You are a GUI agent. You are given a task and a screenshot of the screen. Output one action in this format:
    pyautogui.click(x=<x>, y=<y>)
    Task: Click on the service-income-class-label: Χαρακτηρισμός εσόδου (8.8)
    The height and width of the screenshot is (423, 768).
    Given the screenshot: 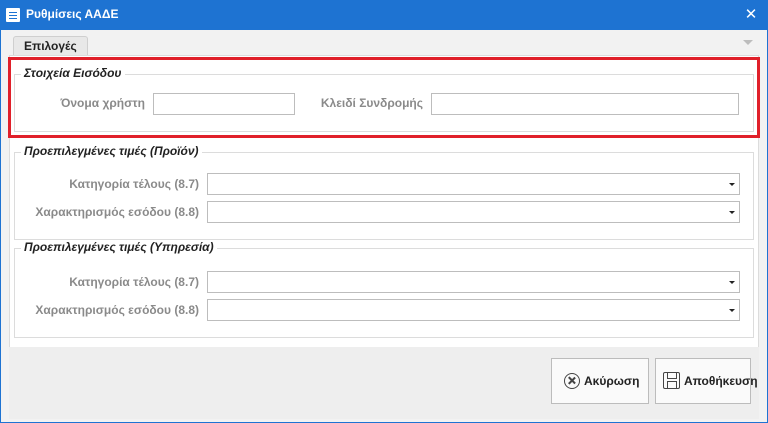 What is the action you would take?
    pyautogui.click(x=117, y=310)
    